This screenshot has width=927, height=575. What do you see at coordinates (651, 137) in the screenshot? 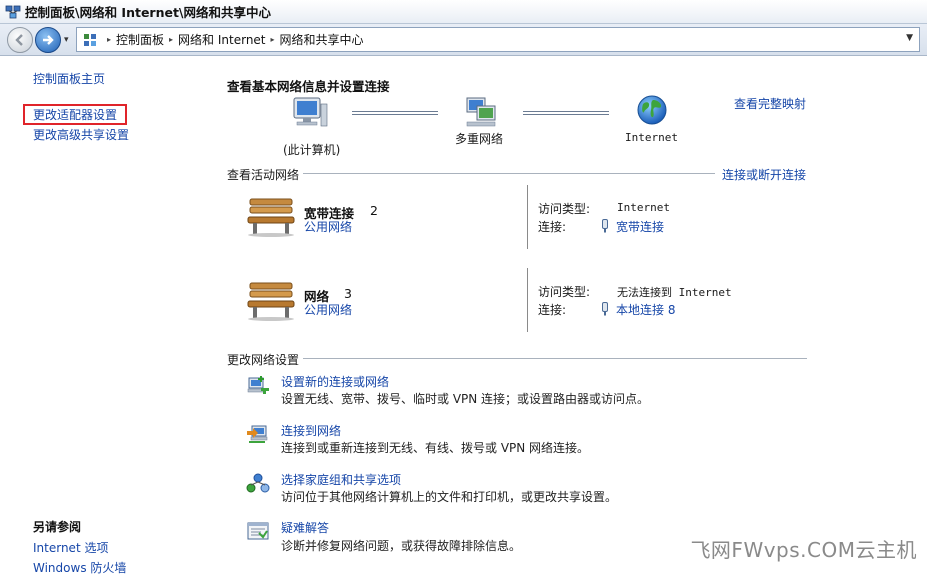
I see `internet-label: Internet` at bounding box center [651, 137].